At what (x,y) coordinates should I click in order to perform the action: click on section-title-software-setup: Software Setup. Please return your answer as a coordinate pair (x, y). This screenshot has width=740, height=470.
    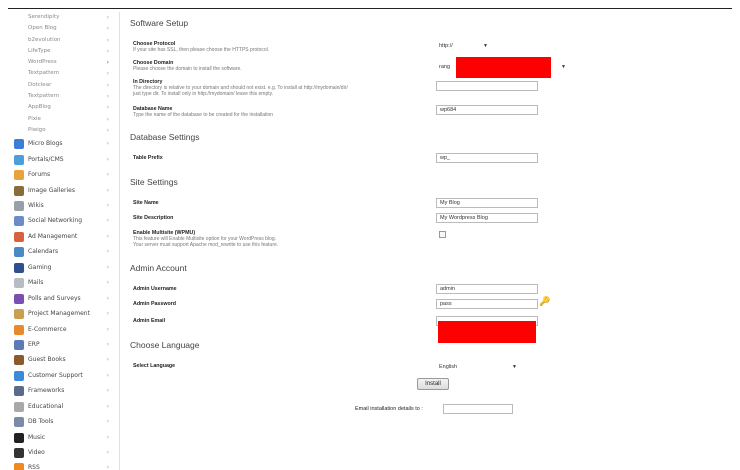
    Looking at the image, I should click on (159, 23).